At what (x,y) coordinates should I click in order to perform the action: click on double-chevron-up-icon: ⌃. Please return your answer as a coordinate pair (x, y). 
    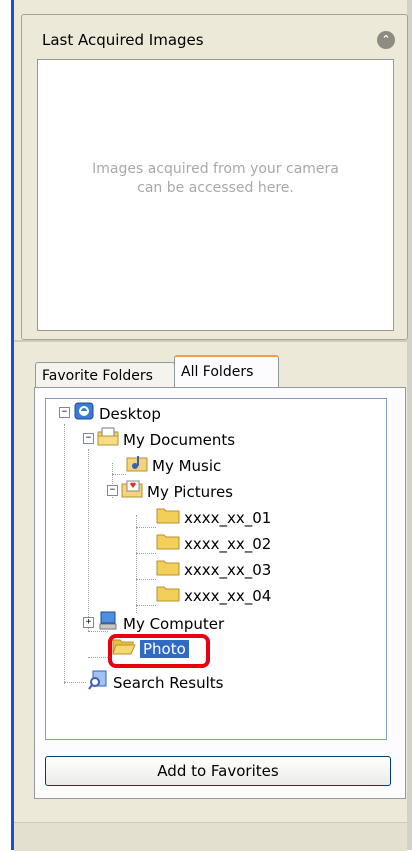
    Looking at the image, I should click on (386, 40).